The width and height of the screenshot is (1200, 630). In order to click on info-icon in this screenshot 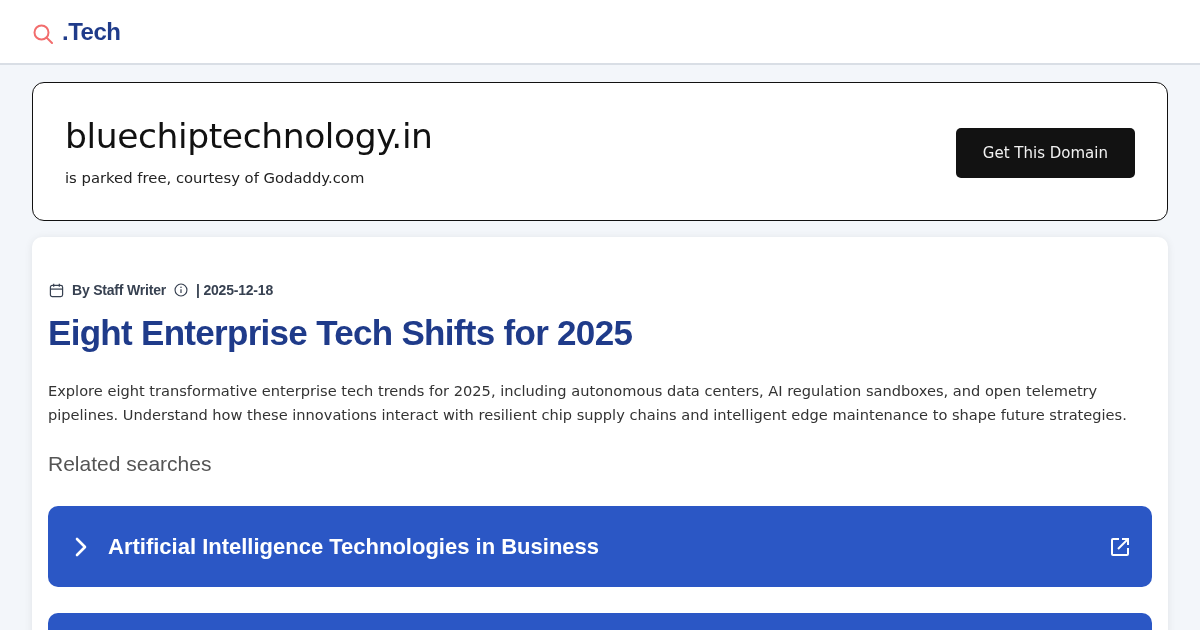, I will do `click(181, 290)`.